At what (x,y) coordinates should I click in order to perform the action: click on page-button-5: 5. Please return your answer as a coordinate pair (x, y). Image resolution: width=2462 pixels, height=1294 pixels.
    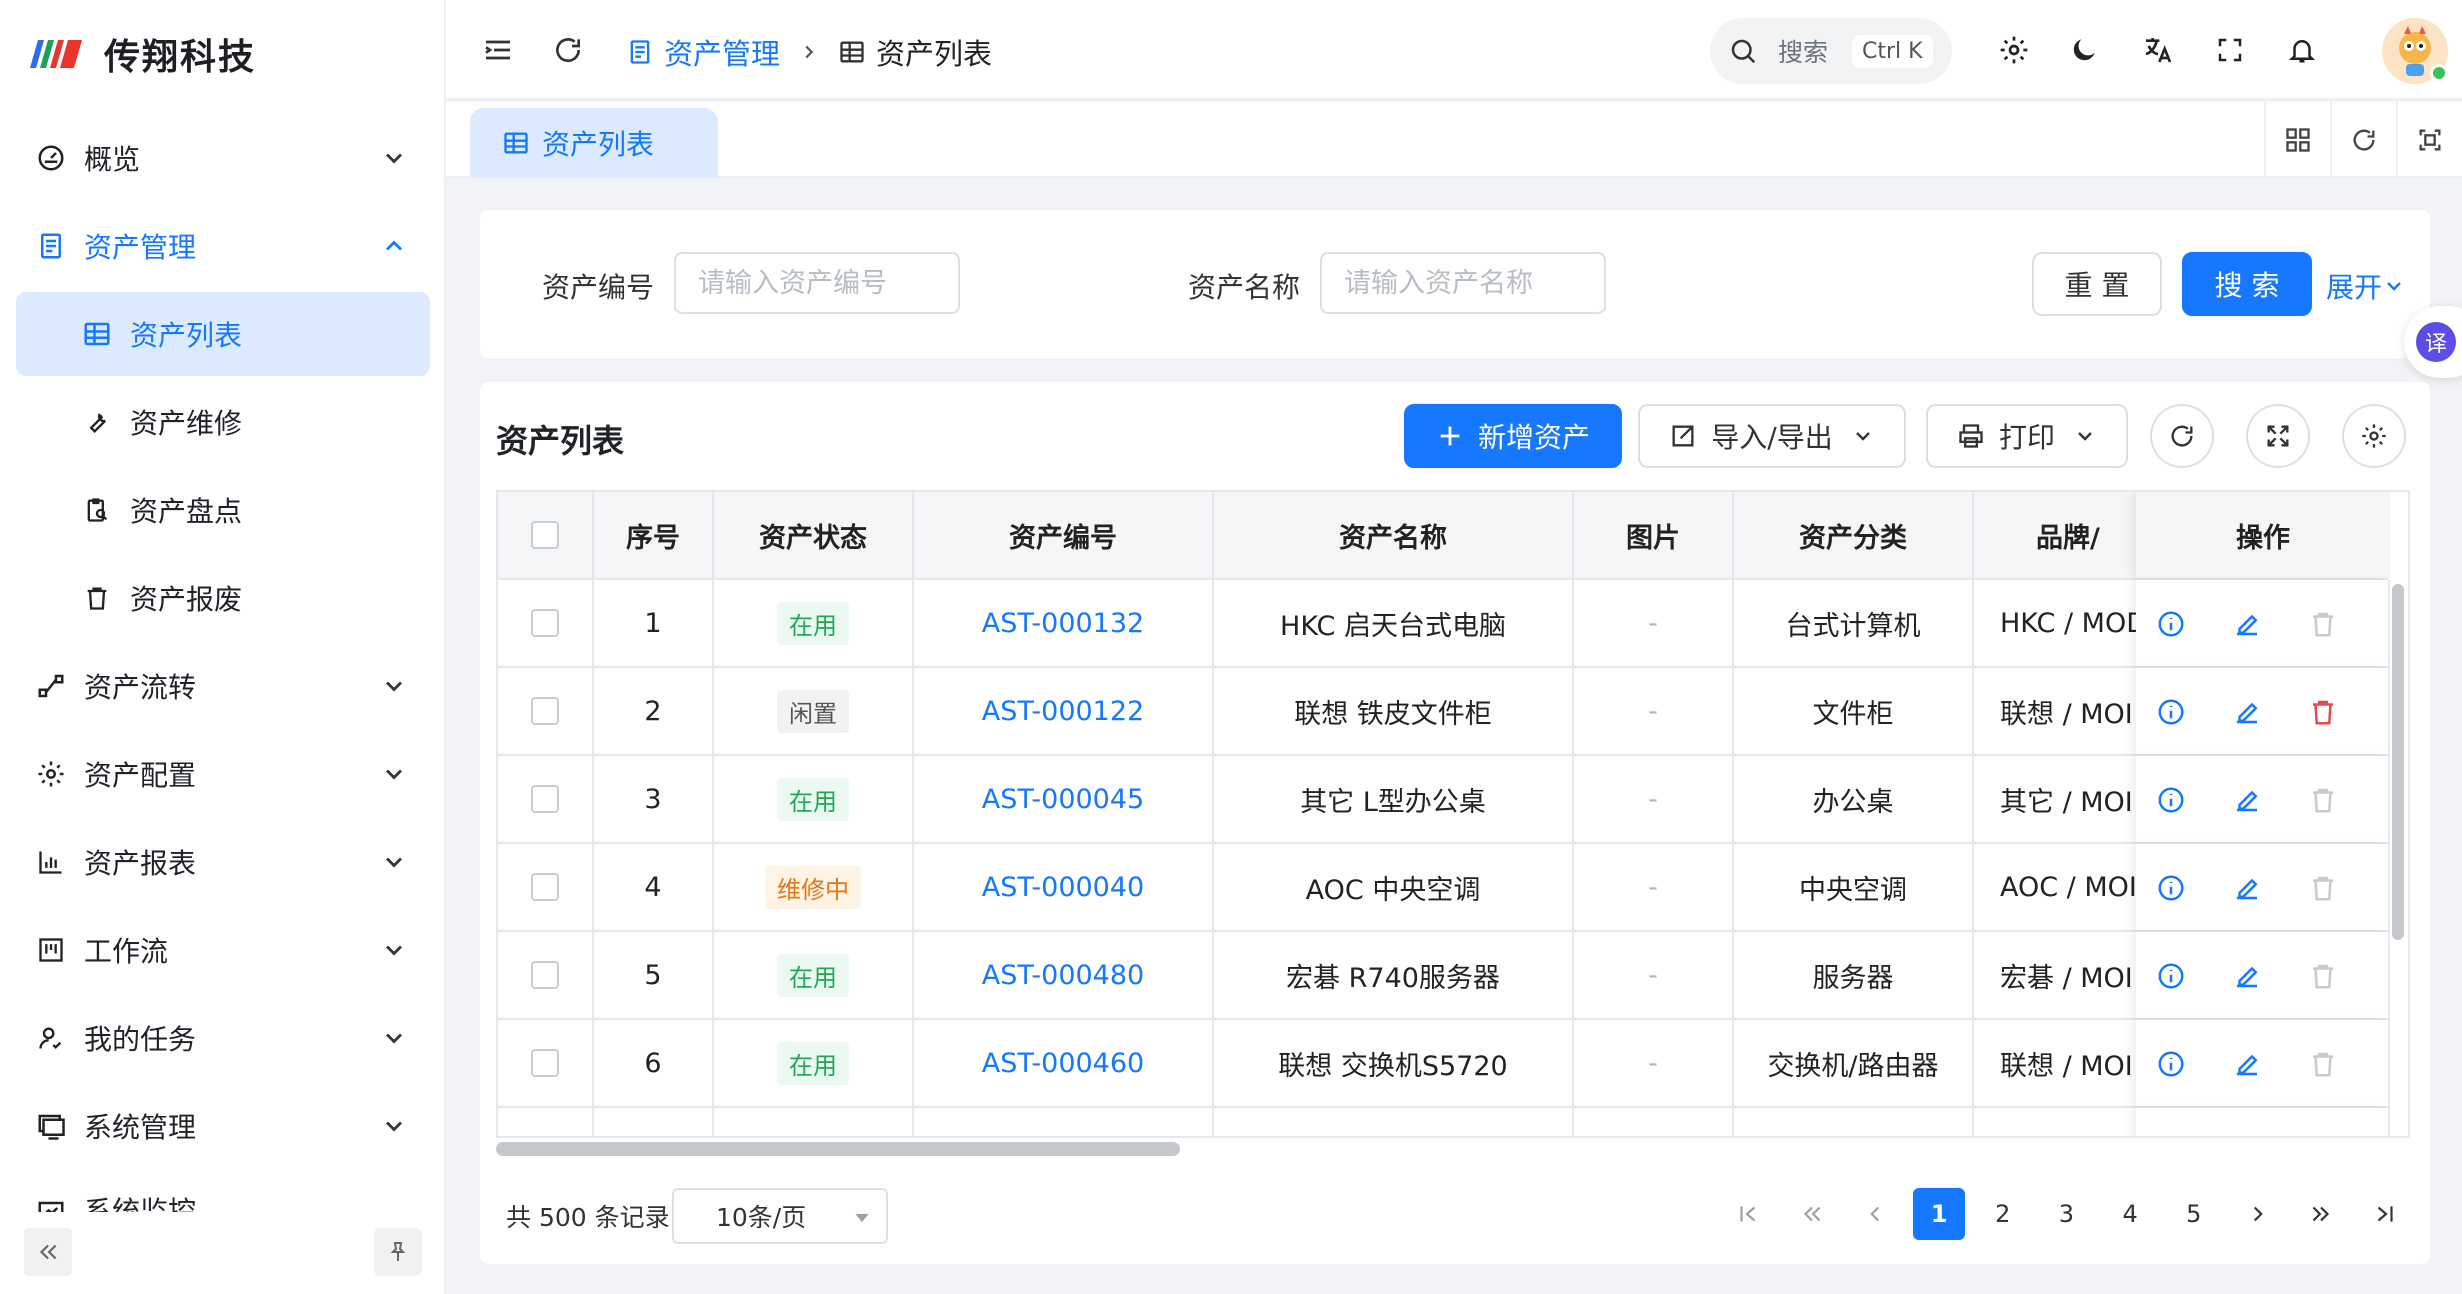
    Looking at the image, I should click on (2194, 1214).